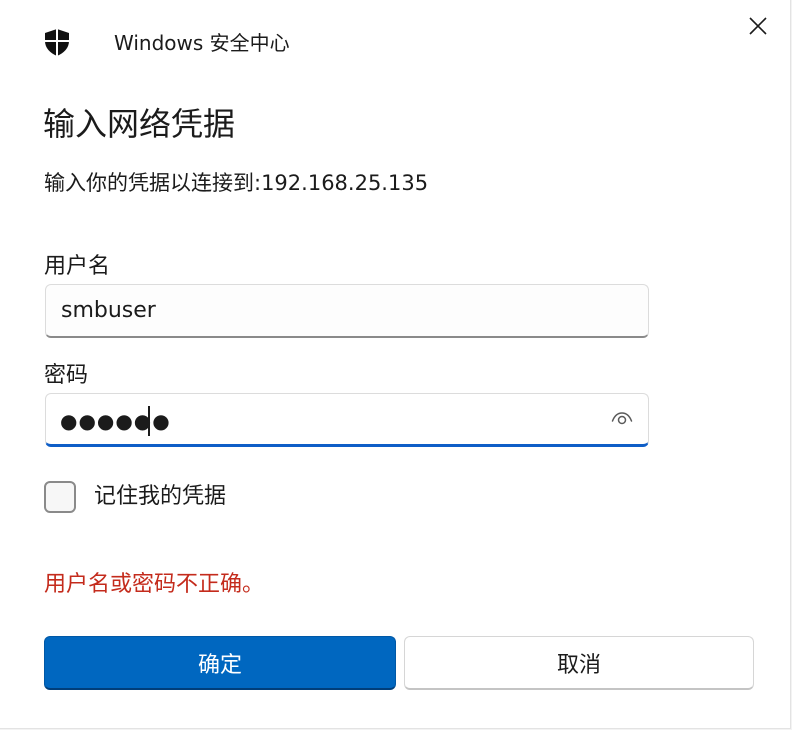 Image resolution: width=792 pixels, height=730 pixels. I want to click on remember-credentials-row: 记住我的凭据, so click(135, 497).